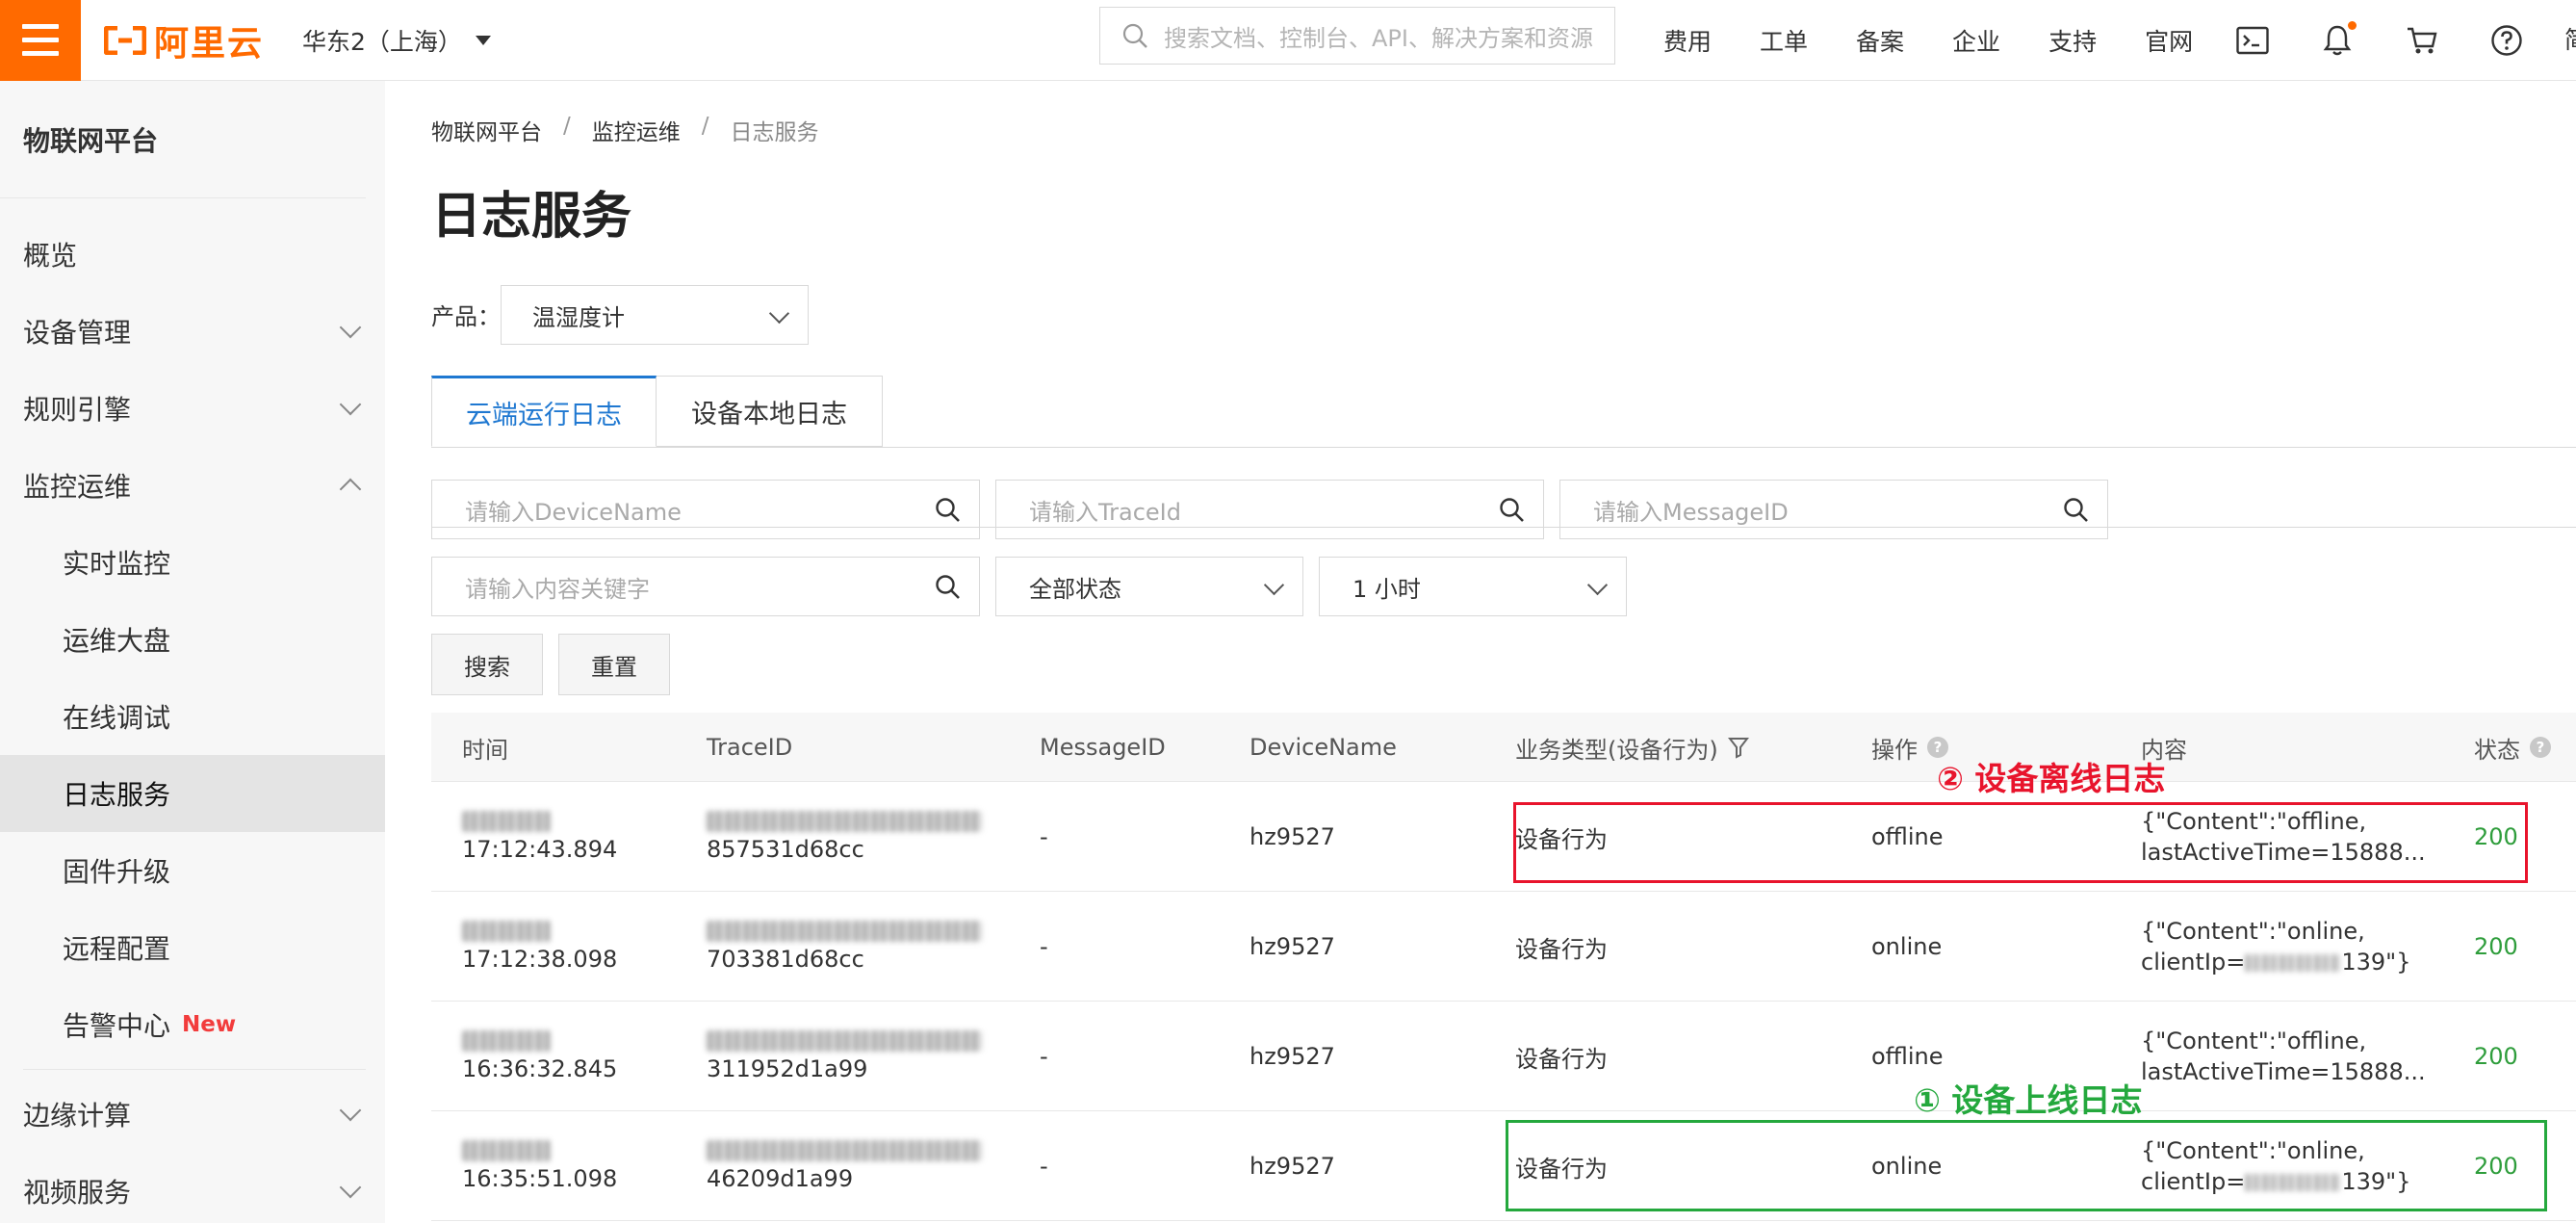 This screenshot has width=2576, height=1223. What do you see at coordinates (1473, 586) in the screenshot?
I see `time-range-select: 1 小时` at bounding box center [1473, 586].